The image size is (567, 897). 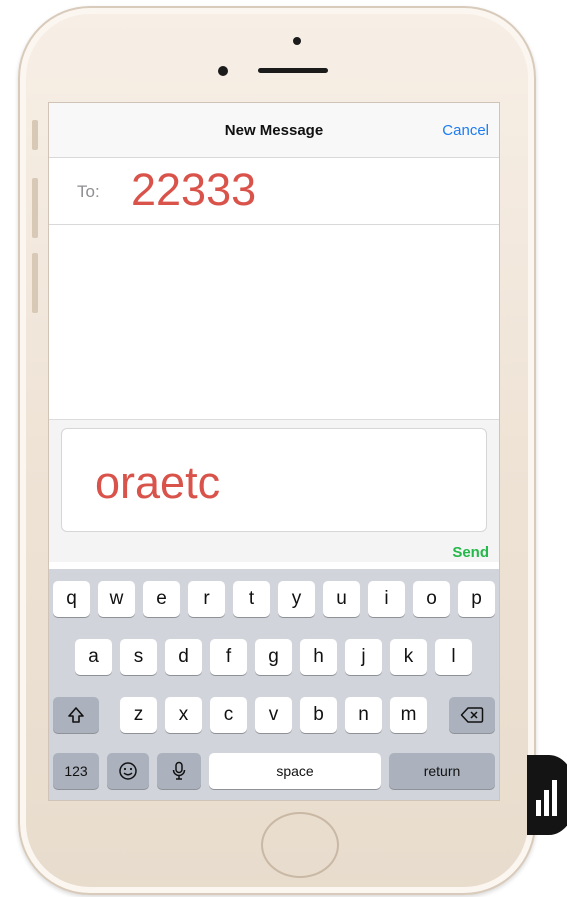 I want to click on key-d: d, so click(x=183, y=657).